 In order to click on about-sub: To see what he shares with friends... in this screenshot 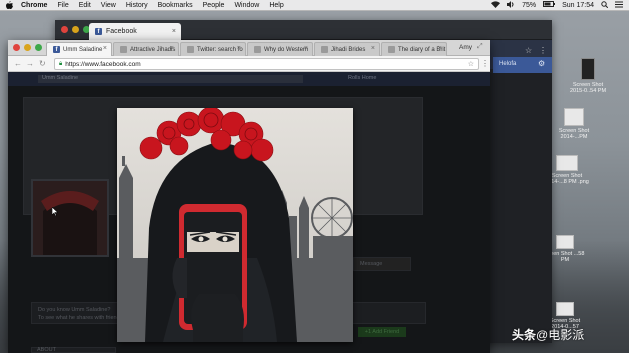, I will do `click(82, 318)`.